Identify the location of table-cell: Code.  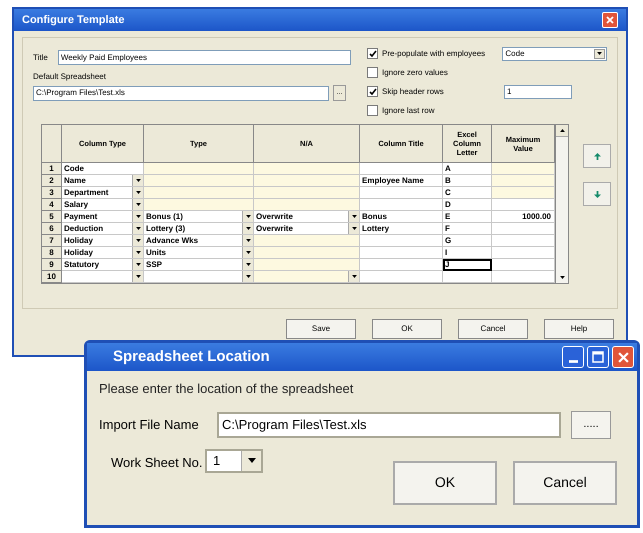
(103, 169).